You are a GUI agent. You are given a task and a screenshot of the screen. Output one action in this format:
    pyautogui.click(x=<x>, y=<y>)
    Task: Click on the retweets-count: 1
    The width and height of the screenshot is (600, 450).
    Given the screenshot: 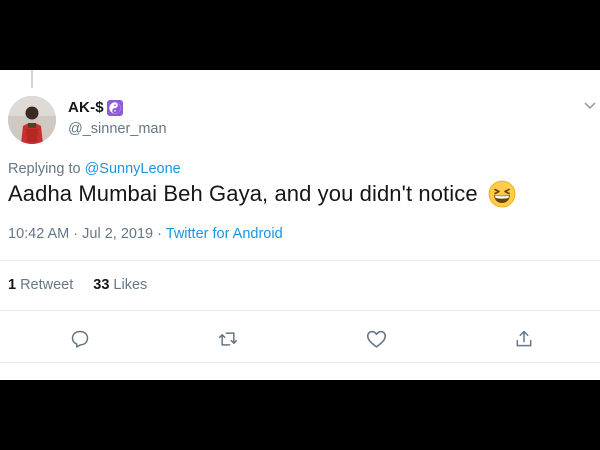 What is the action you would take?
    pyautogui.click(x=12, y=285)
    